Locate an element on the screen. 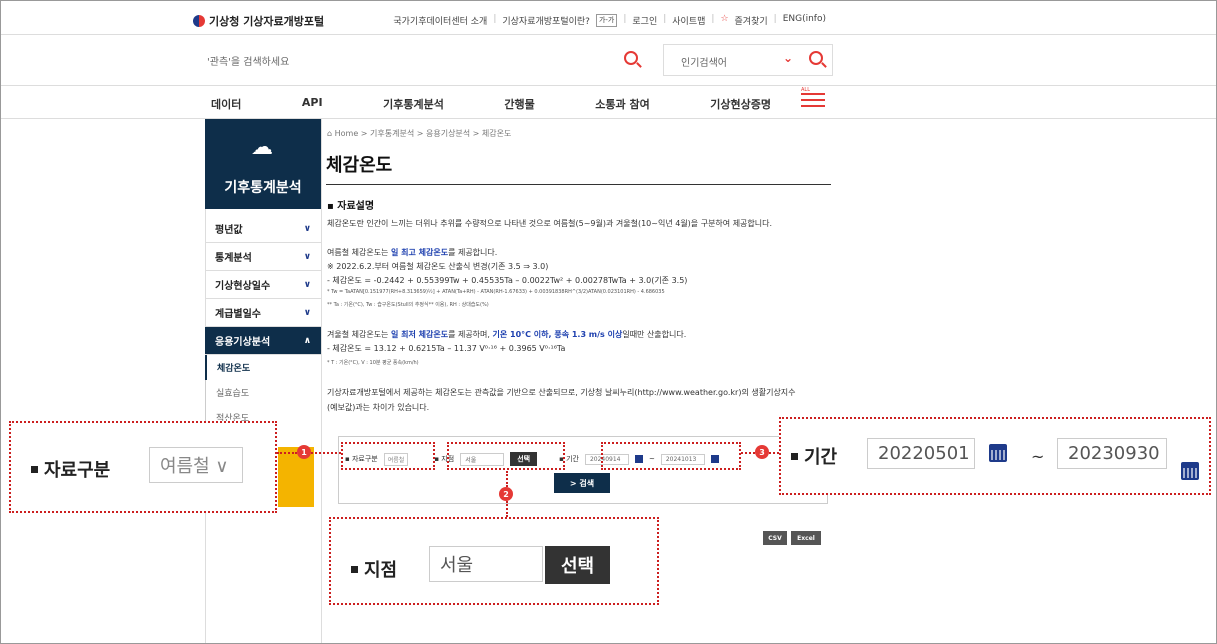  zoom-category-label: 자료구분 is located at coordinates (70, 469).